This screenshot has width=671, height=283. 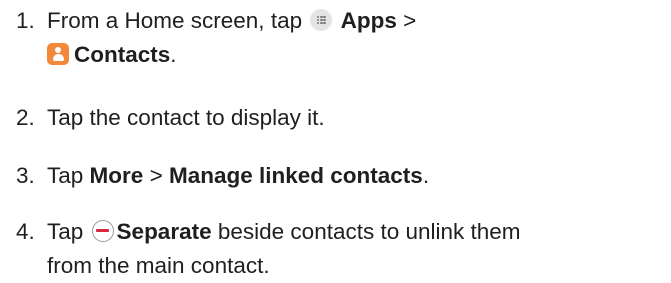 What do you see at coordinates (295, 175) in the screenshot?
I see `manage-linked-contacts-label: Manage linked contacts` at bounding box center [295, 175].